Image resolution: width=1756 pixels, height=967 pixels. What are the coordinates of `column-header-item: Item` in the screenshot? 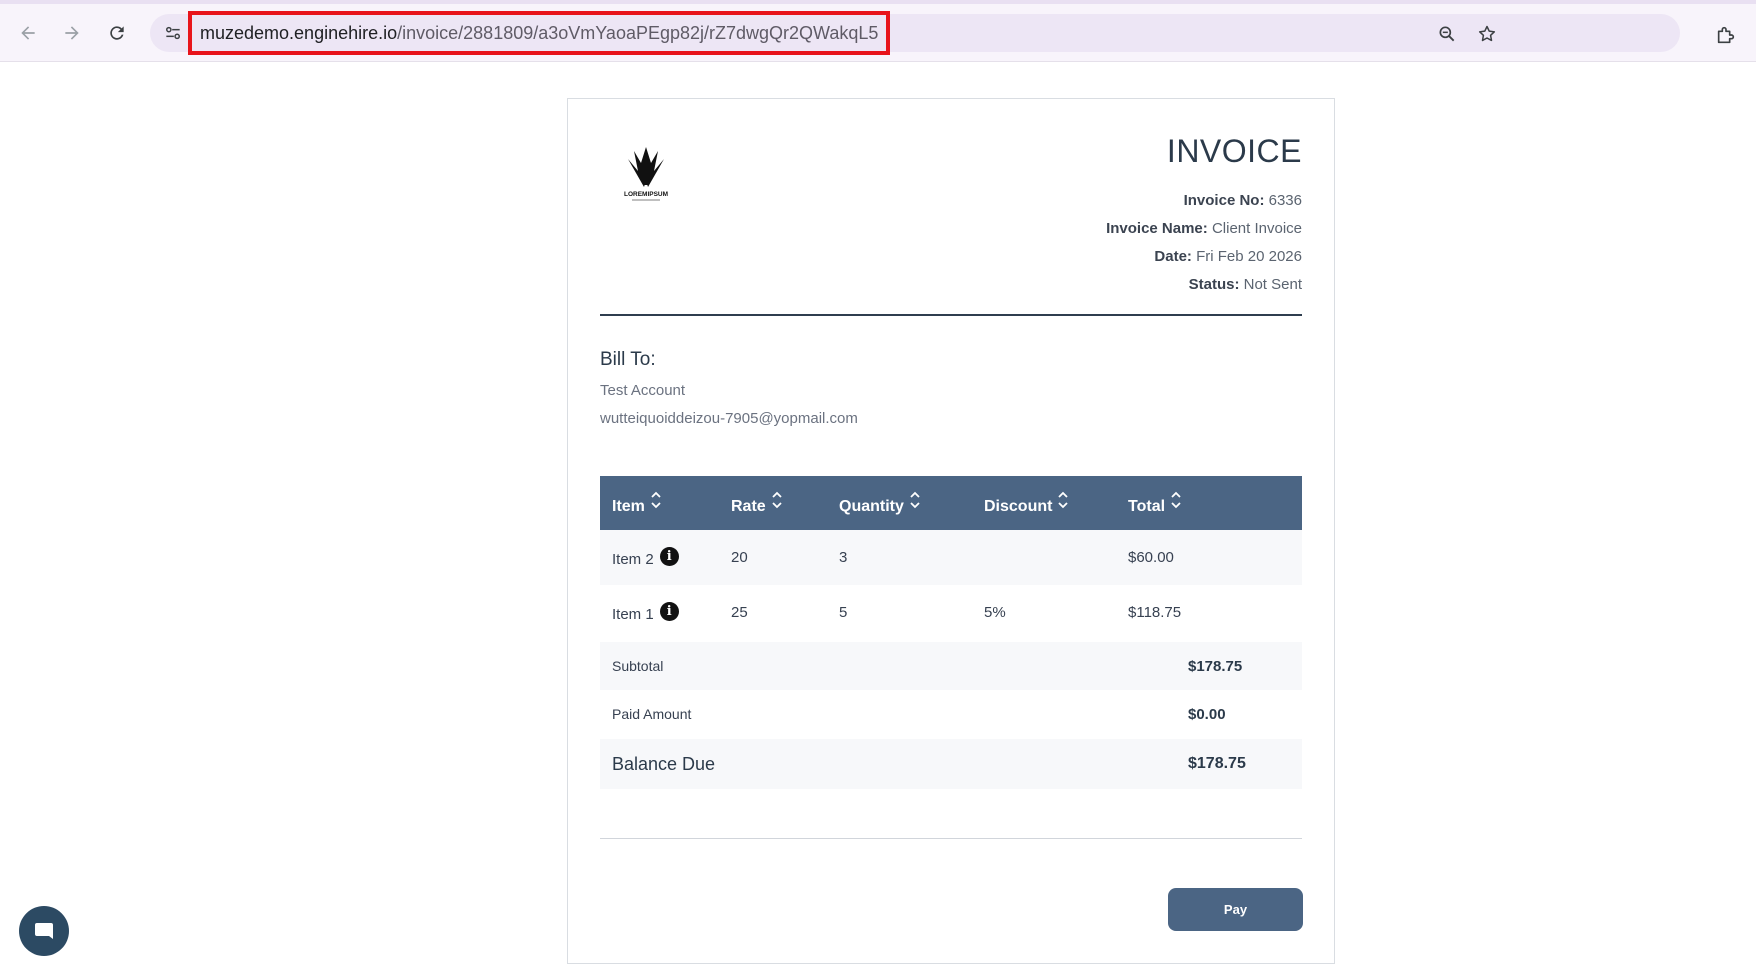 It's located at (659, 503).